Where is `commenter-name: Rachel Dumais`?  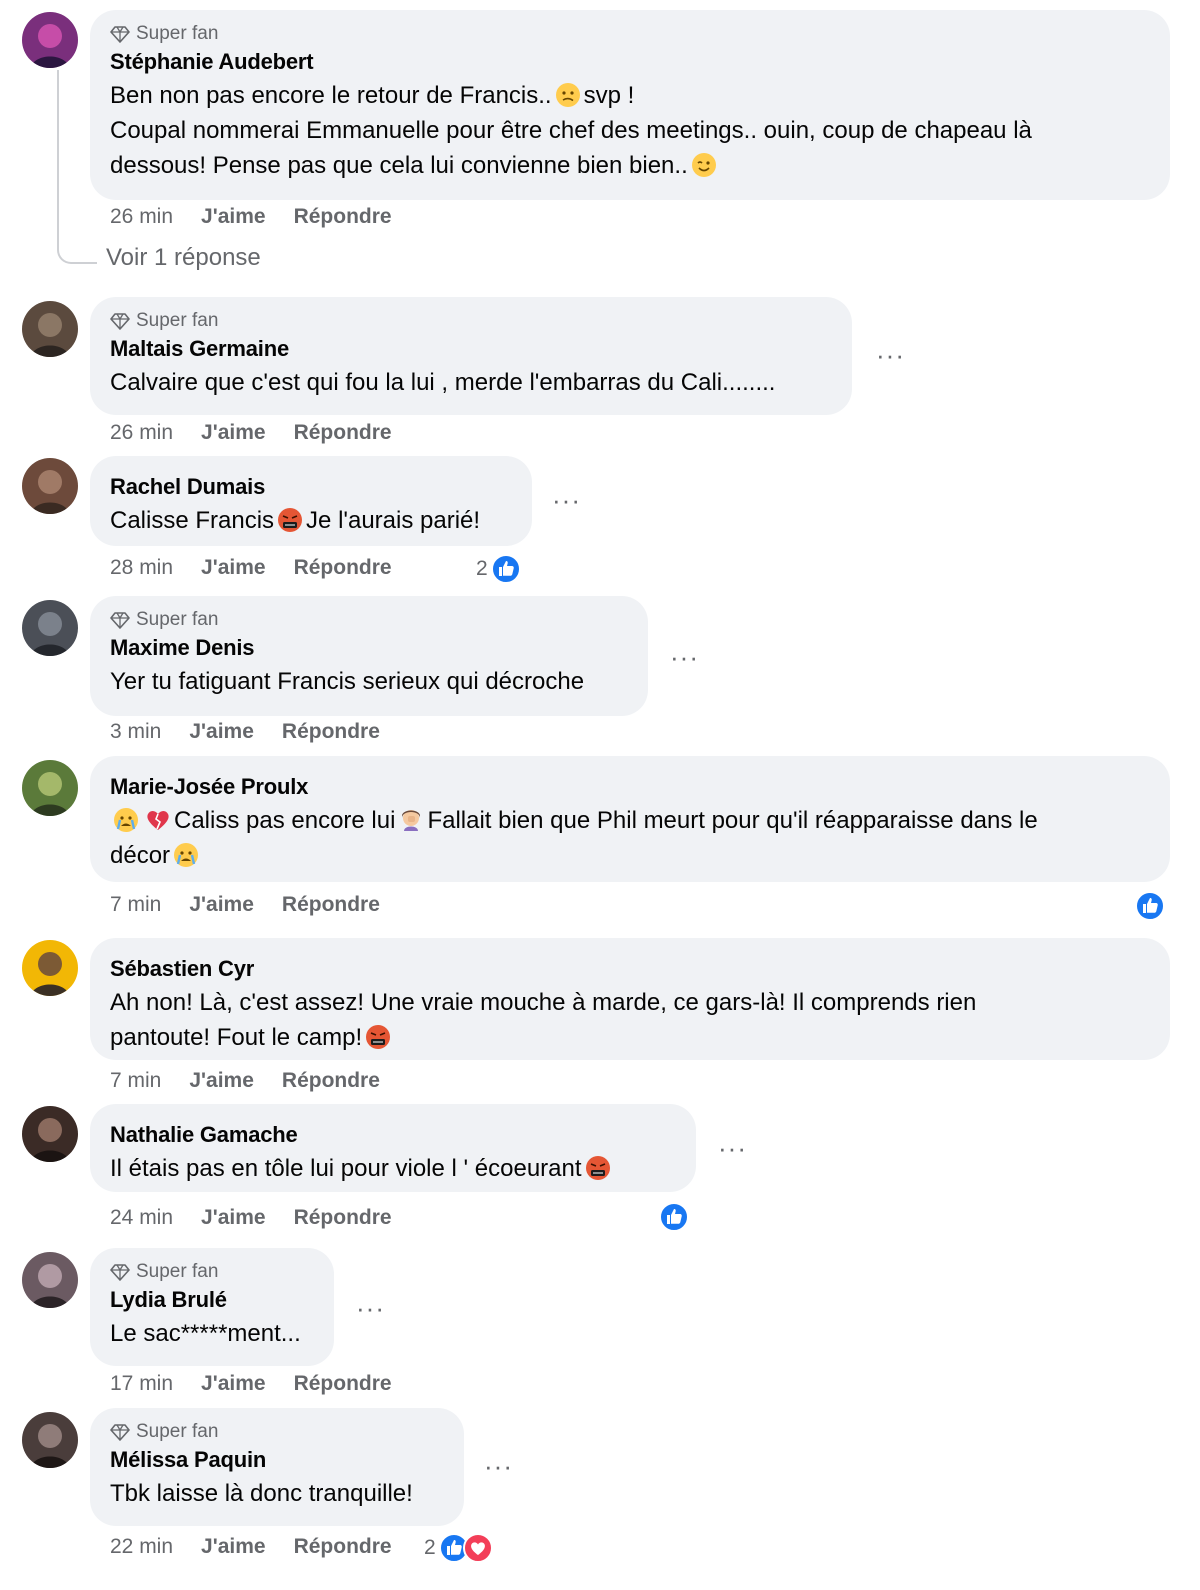 commenter-name: Rachel Dumais is located at coordinates (311, 487).